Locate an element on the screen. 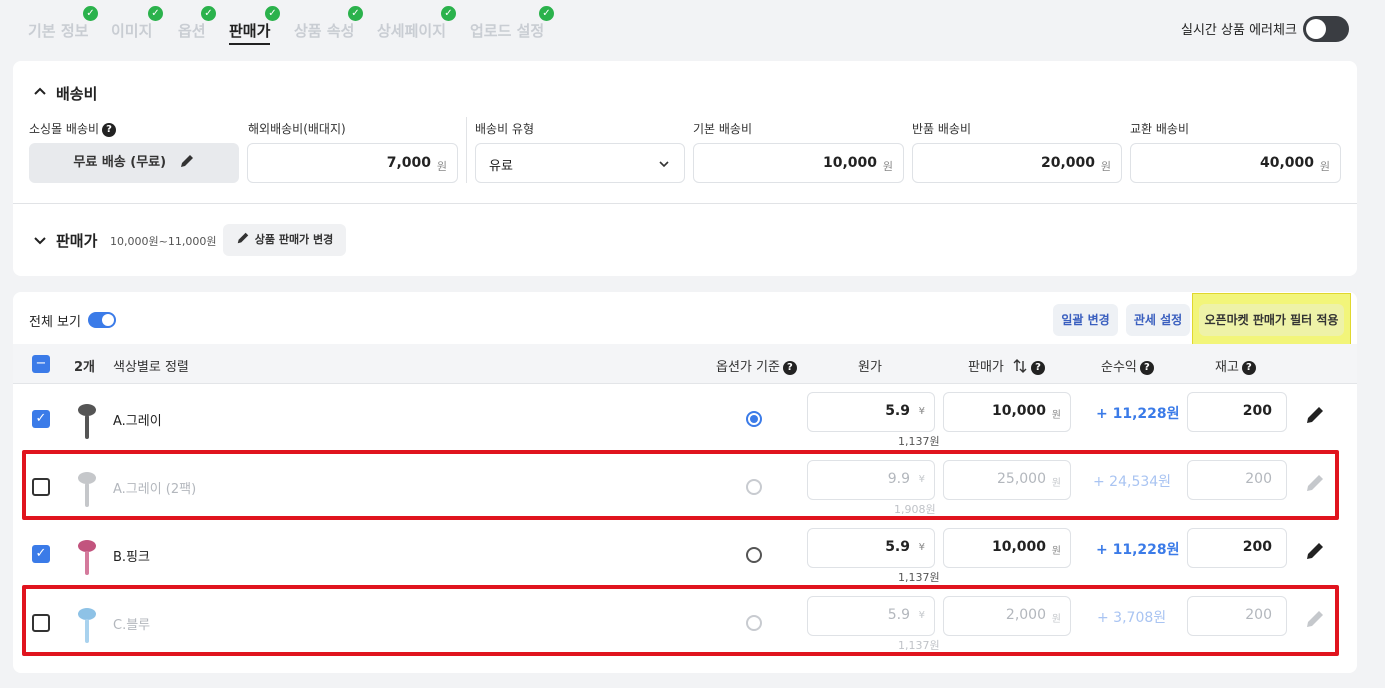 This screenshot has width=1385, height=688. view-all-label: 전체 보기 is located at coordinates (55, 322).